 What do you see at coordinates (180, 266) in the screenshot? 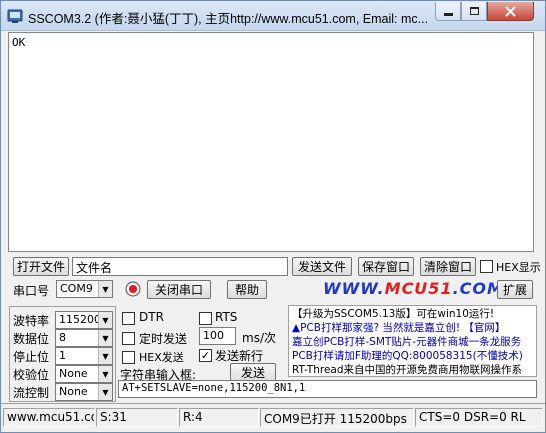
I see `filename-input: 文件名` at bounding box center [180, 266].